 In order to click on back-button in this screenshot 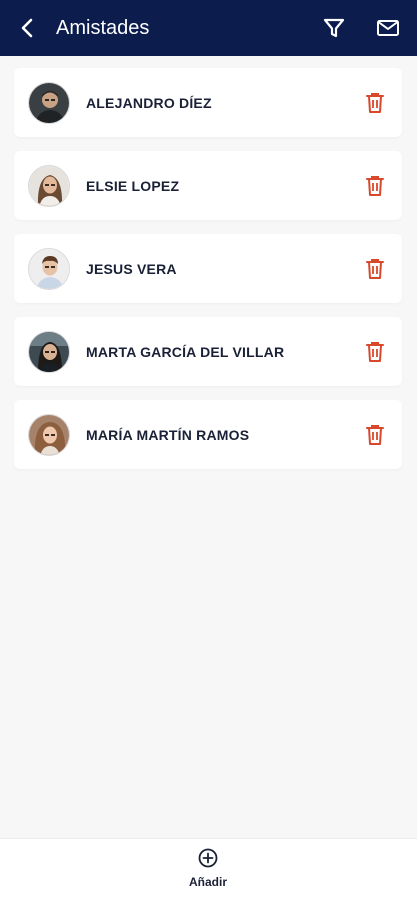, I will do `click(28, 28)`.